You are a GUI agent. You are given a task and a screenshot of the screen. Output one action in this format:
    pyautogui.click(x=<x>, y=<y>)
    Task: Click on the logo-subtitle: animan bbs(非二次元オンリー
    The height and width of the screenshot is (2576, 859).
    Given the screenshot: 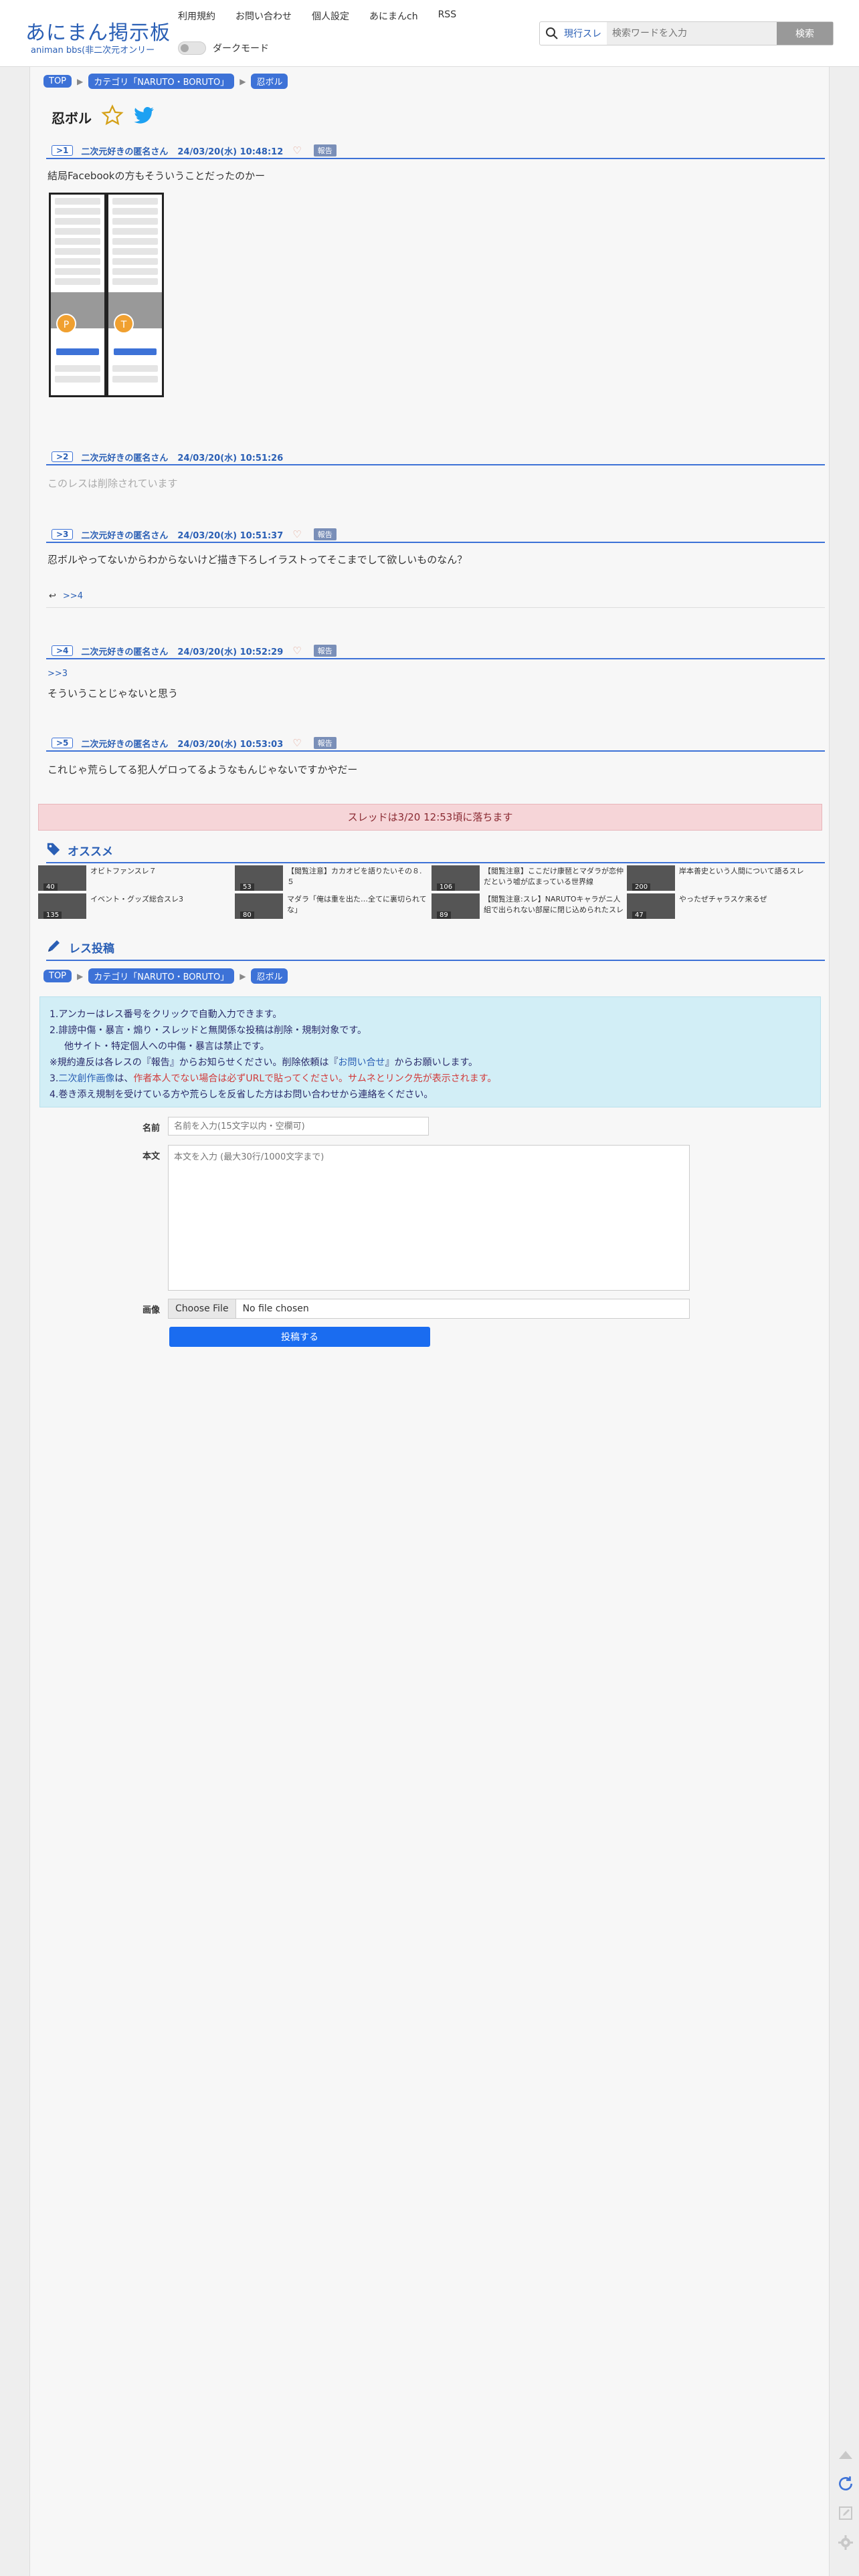 What is the action you would take?
    pyautogui.click(x=93, y=50)
    